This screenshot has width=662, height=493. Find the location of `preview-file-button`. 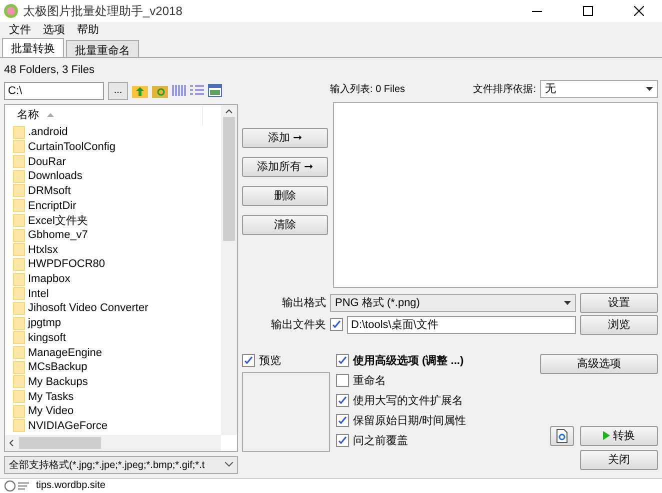

preview-file-button is located at coordinates (562, 436).